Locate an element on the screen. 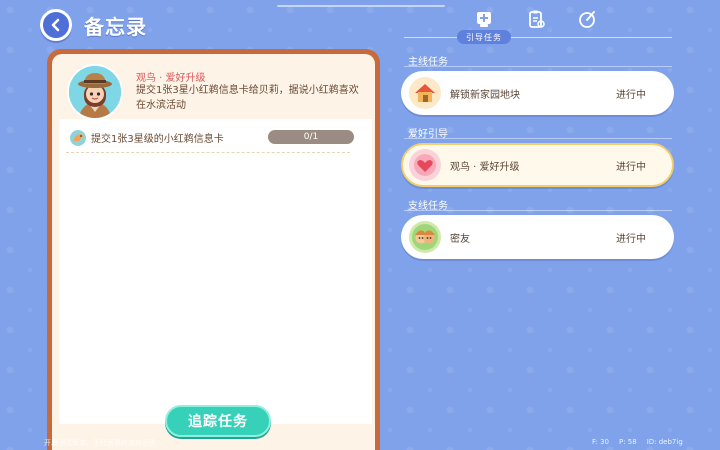  task-name: 观鸟 · 爱好升级 is located at coordinates (171, 78).